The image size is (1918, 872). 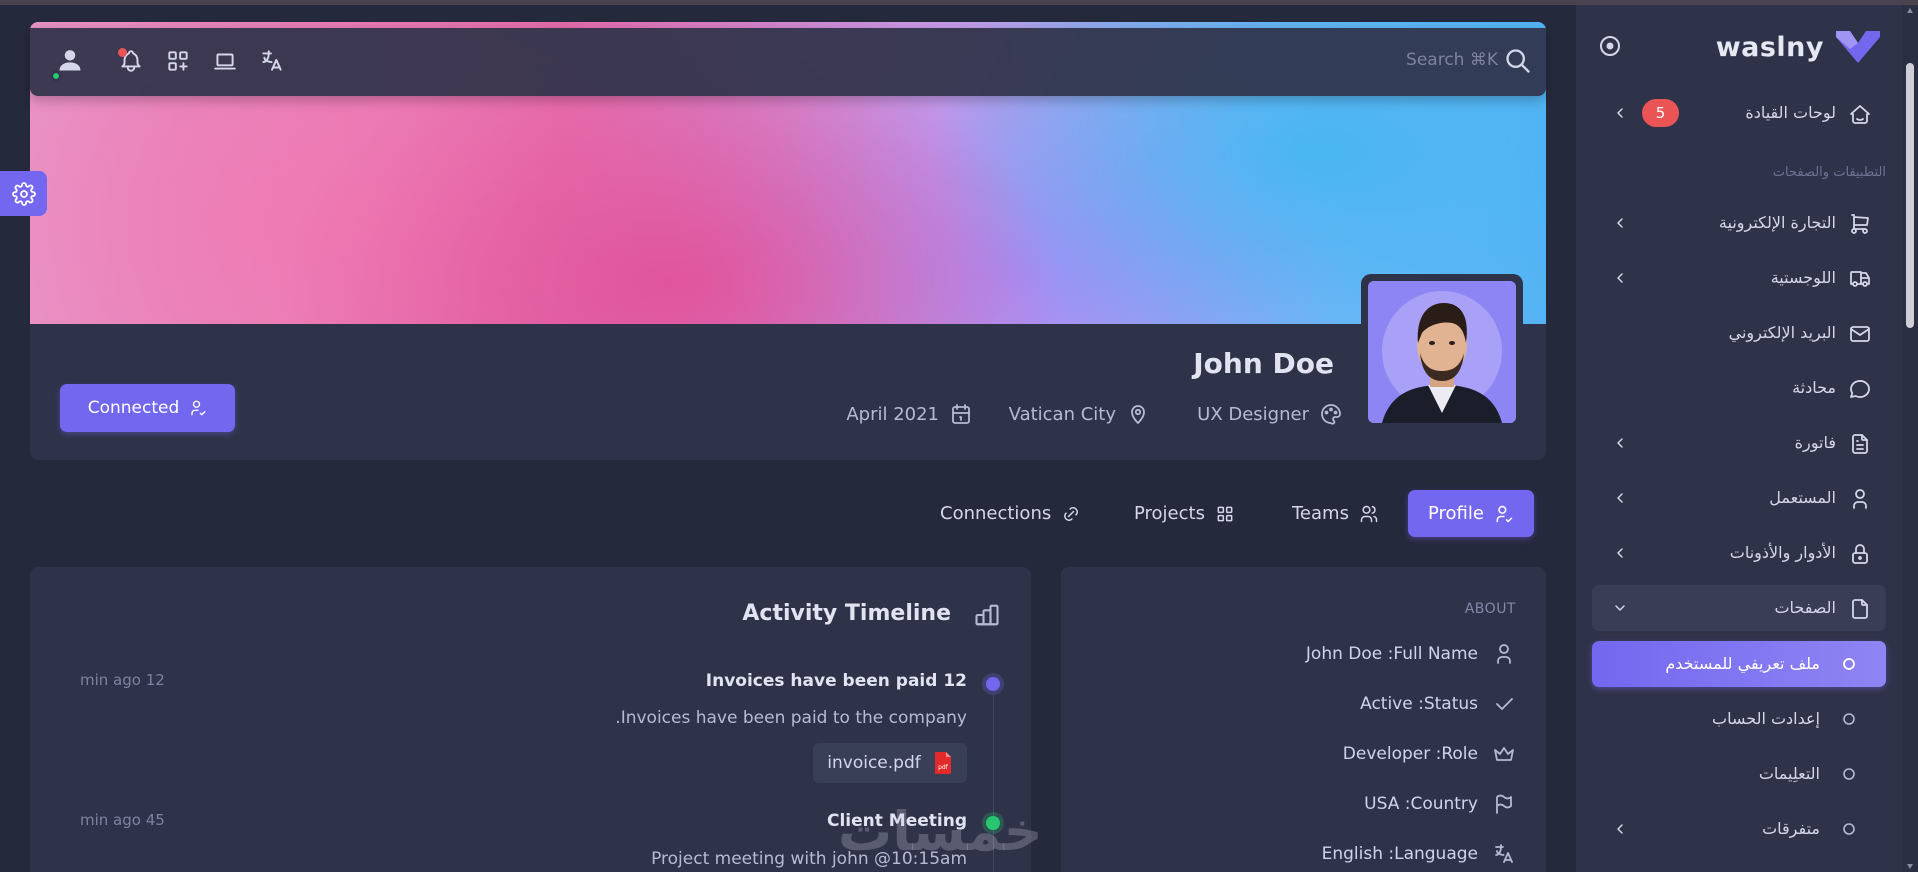 What do you see at coordinates (1860, 334) in the screenshot?
I see `mail-icon` at bounding box center [1860, 334].